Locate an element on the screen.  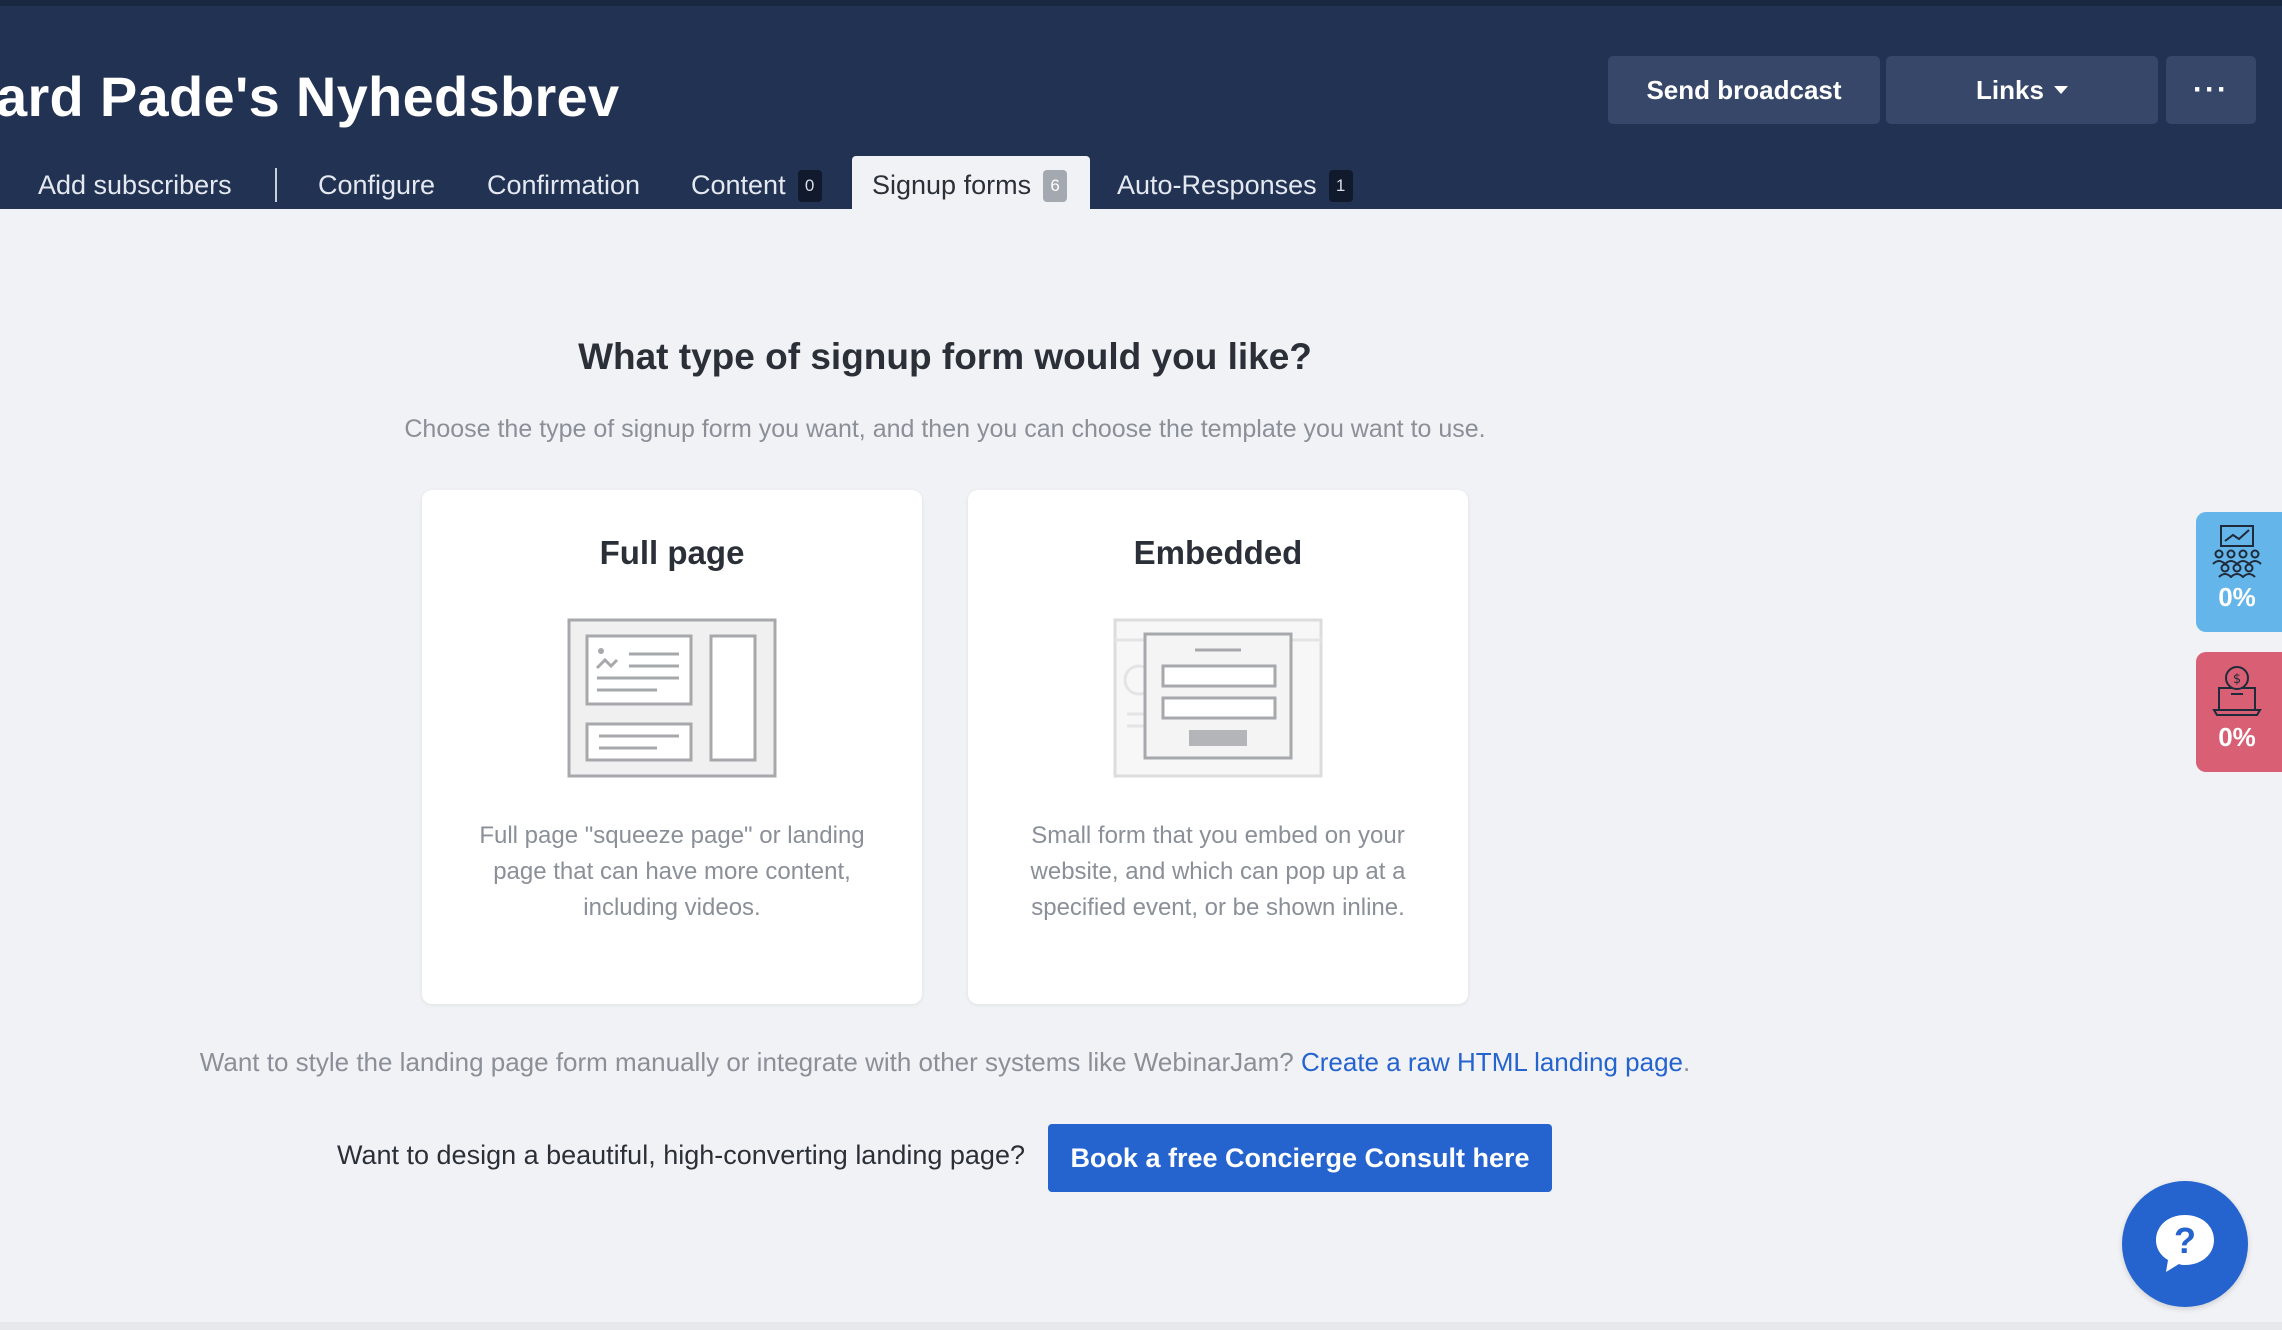
embedded-form-icon is located at coordinates (1218, 698).